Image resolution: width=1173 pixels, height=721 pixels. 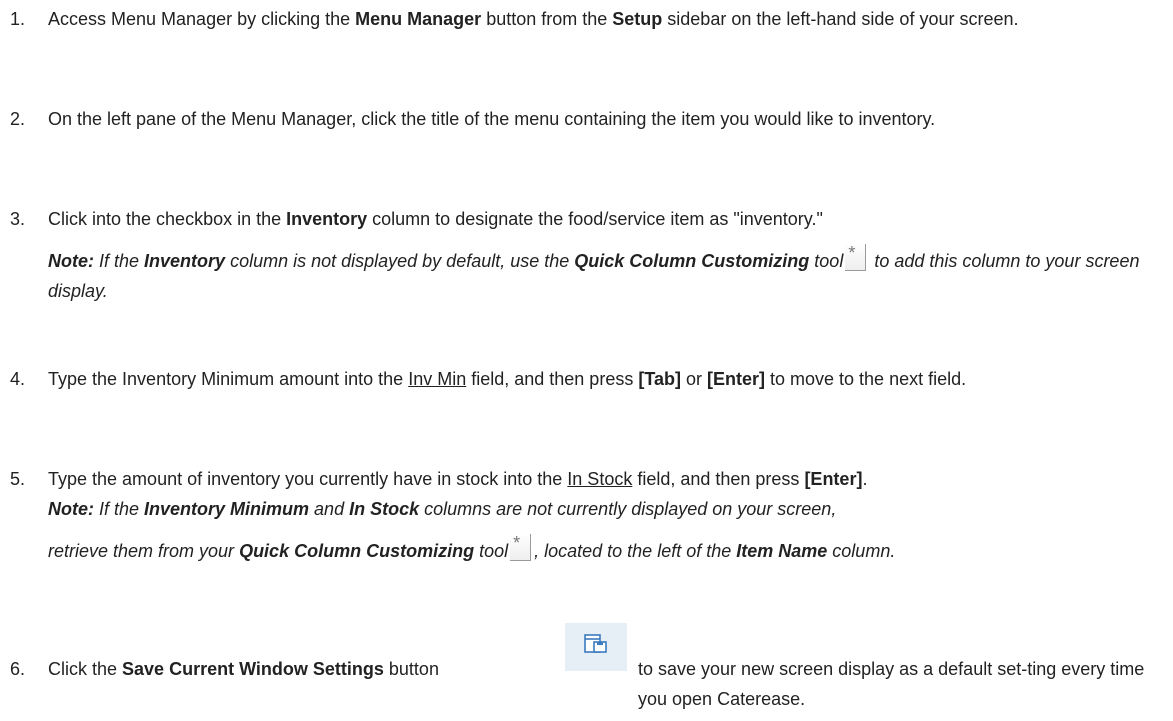 I want to click on step-number: 2., so click(x=18, y=119).